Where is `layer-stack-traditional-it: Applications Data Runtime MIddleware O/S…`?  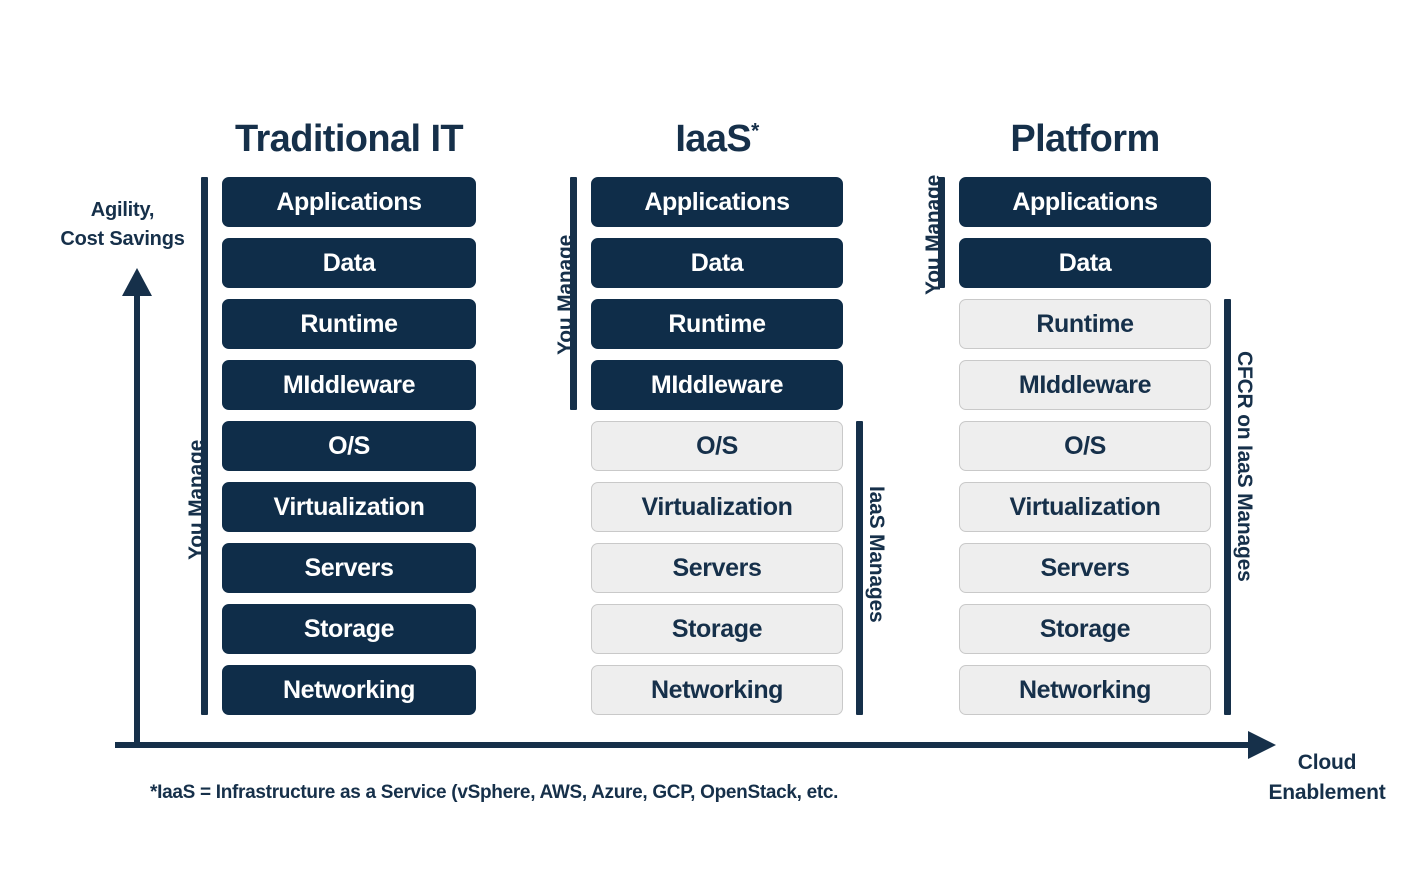
layer-stack-traditional-it: Applications Data Runtime MIddleware O/S… is located at coordinates (349, 451).